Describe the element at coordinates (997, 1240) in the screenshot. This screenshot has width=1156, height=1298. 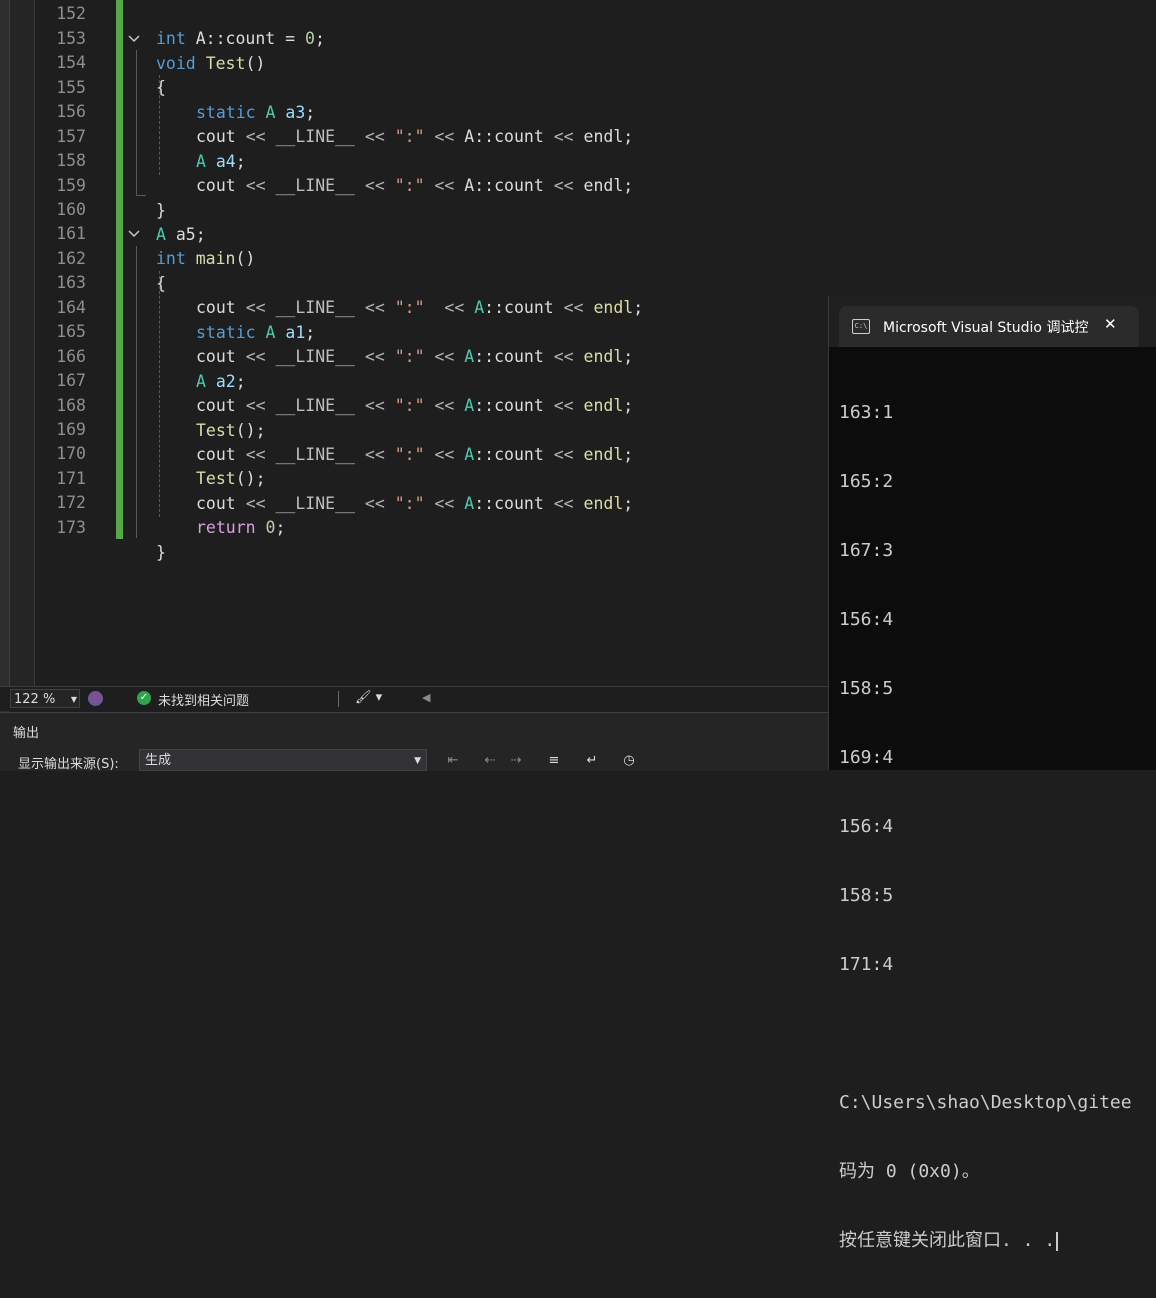
I see `console-prompt-line: 按任意键关闭此窗口. . .` at that location.